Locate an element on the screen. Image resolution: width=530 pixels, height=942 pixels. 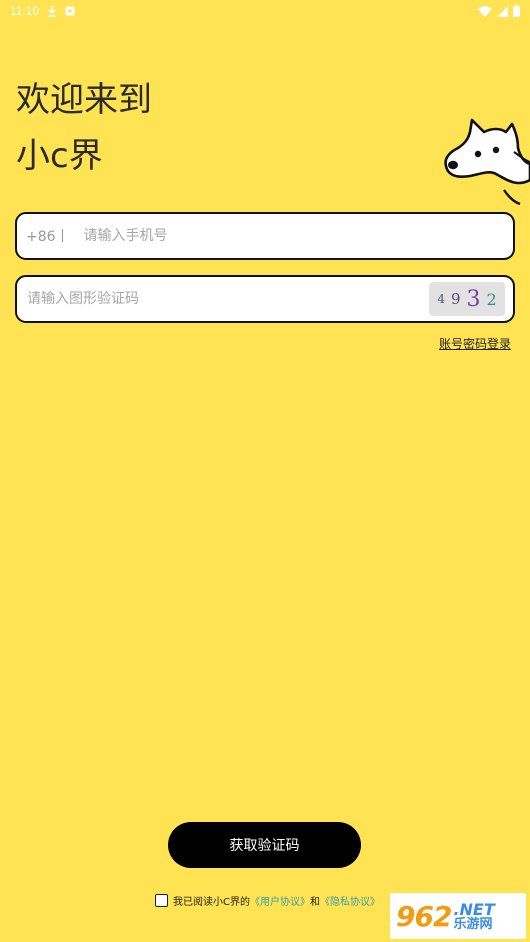
captcha-input is located at coordinates (228, 299).